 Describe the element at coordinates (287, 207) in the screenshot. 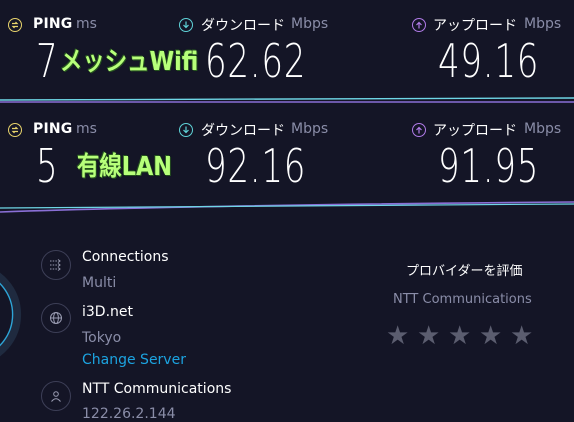

I see `row2-divider` at that location.